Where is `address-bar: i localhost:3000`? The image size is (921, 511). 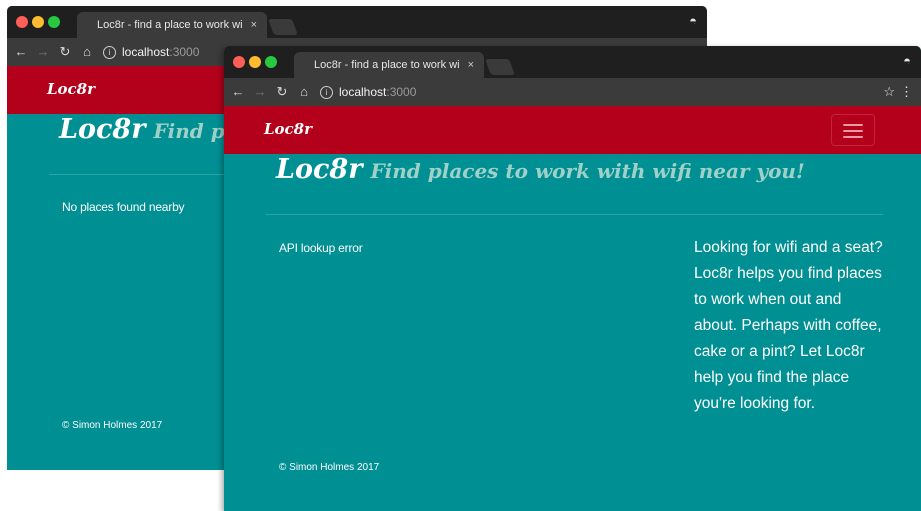
address-bar: i localhost:3000 is located at coordinates (600, 92).